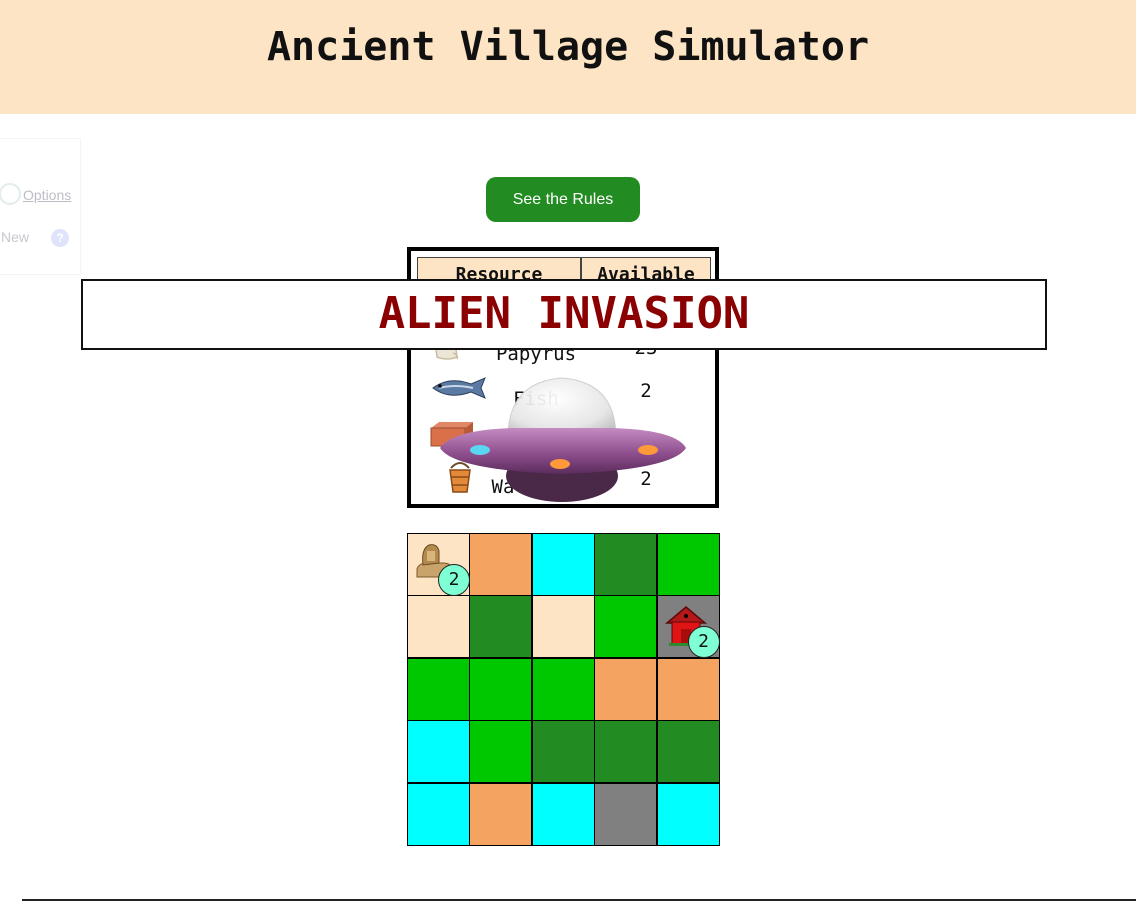 Image resolution: width=1136 pixels, height=903 pixels. I want to click on village-map: 22, so click(563, 689).